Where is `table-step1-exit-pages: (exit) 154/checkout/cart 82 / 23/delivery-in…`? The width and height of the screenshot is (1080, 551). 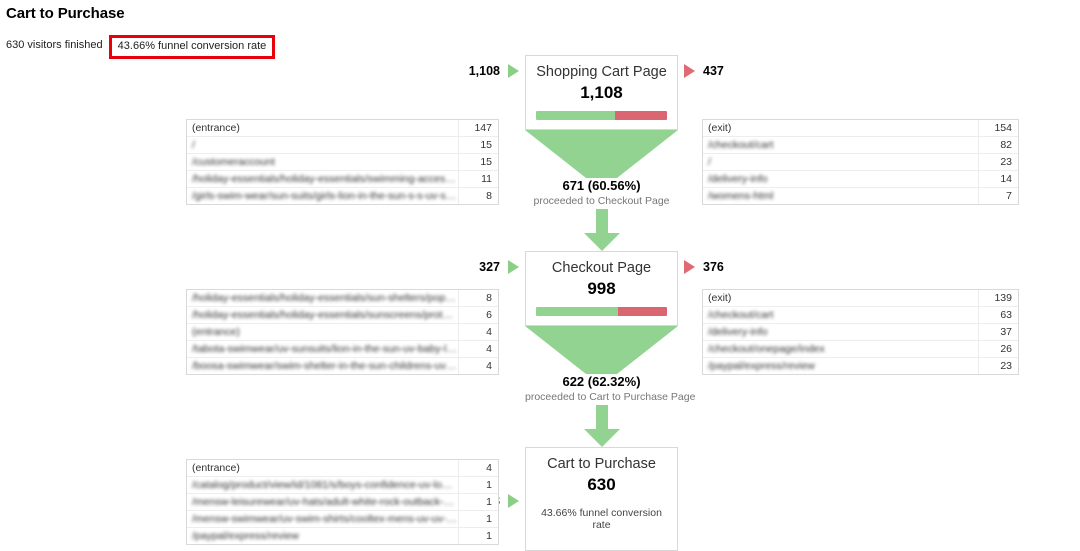 table-step1-exit-pages: (exit) 154/checkout/cart 82 / 23/delivery-in… is located at coordinates (860, 162).